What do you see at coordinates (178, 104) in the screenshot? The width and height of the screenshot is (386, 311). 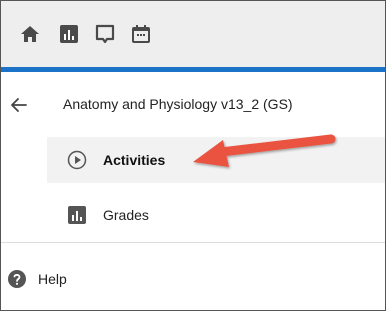 I see `course-title: Anatomy and Physiology v13_2 (GS)` at bounding box center [178, 104].